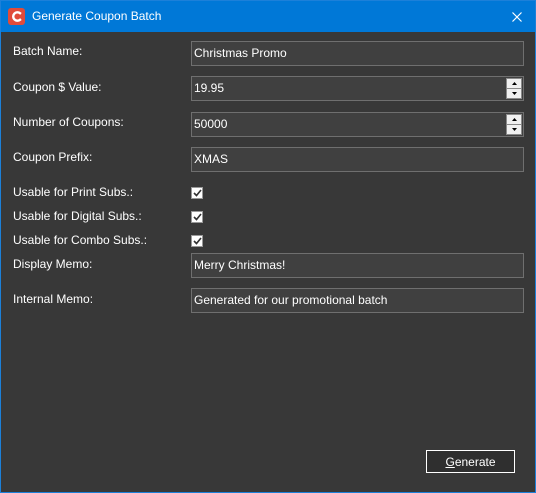 Image resolution: width=536 pixels, height=493 pixels. I want to click on usable-digital-checkbox, so click(197, 217).